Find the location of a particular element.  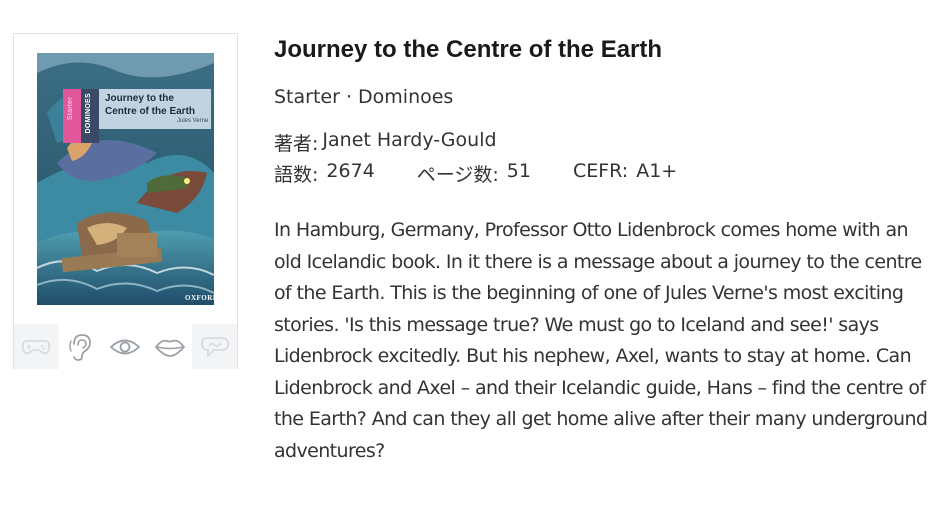

word-count-stat: 語数: 2674 is located at coordinates (324, 173).